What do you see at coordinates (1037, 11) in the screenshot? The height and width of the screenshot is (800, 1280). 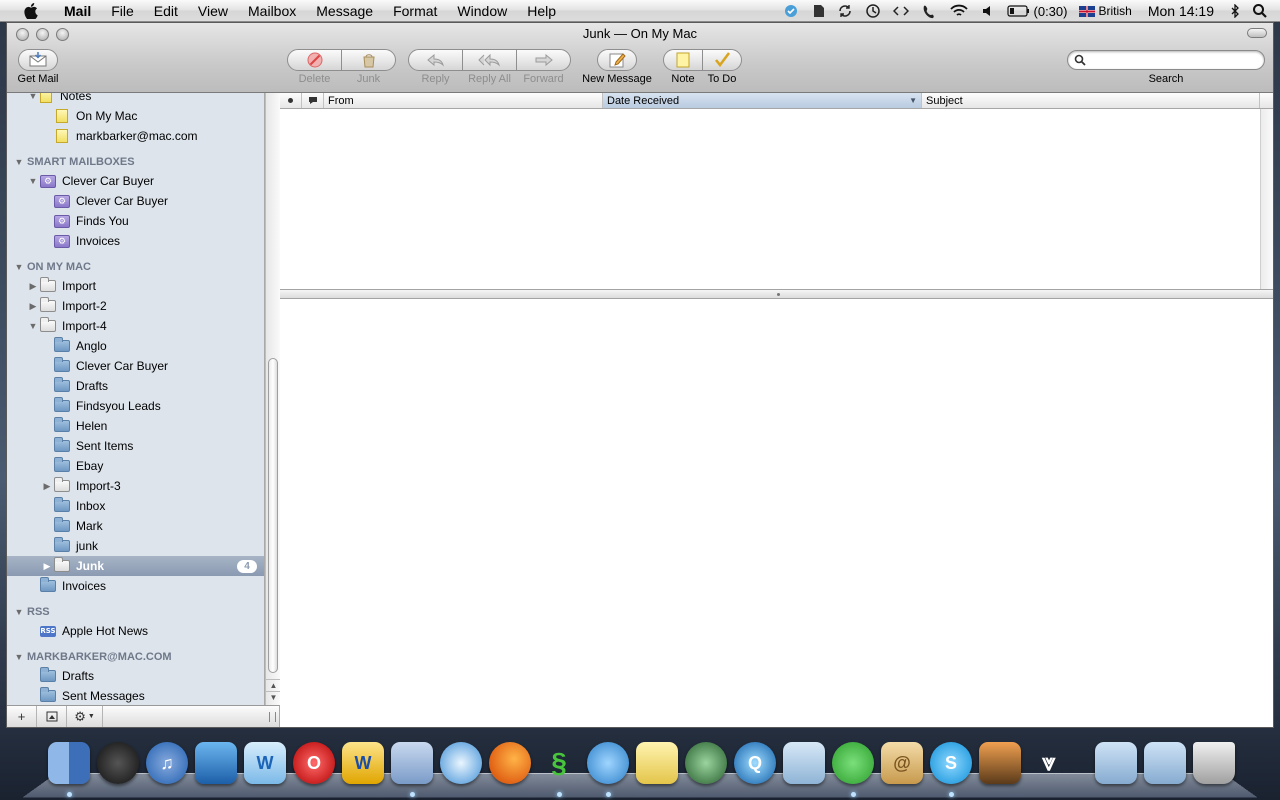 I see `battery-status: (0:30)` at bounding box center [1037, 11].